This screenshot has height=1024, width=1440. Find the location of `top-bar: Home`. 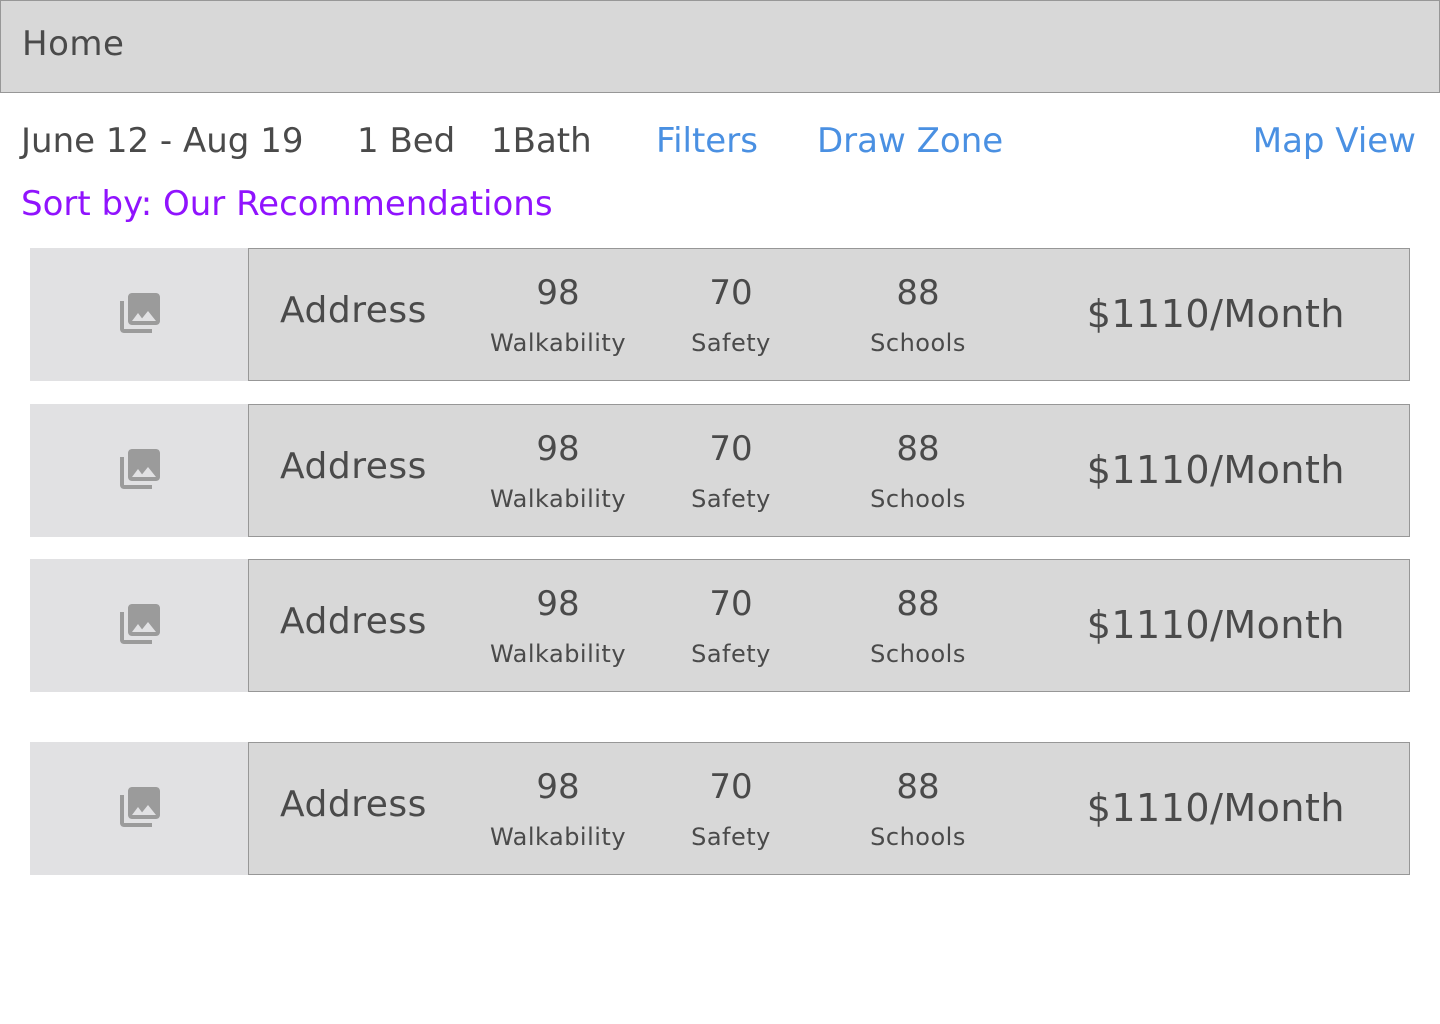

top-bar: Home is located at coordinates (720, 46).